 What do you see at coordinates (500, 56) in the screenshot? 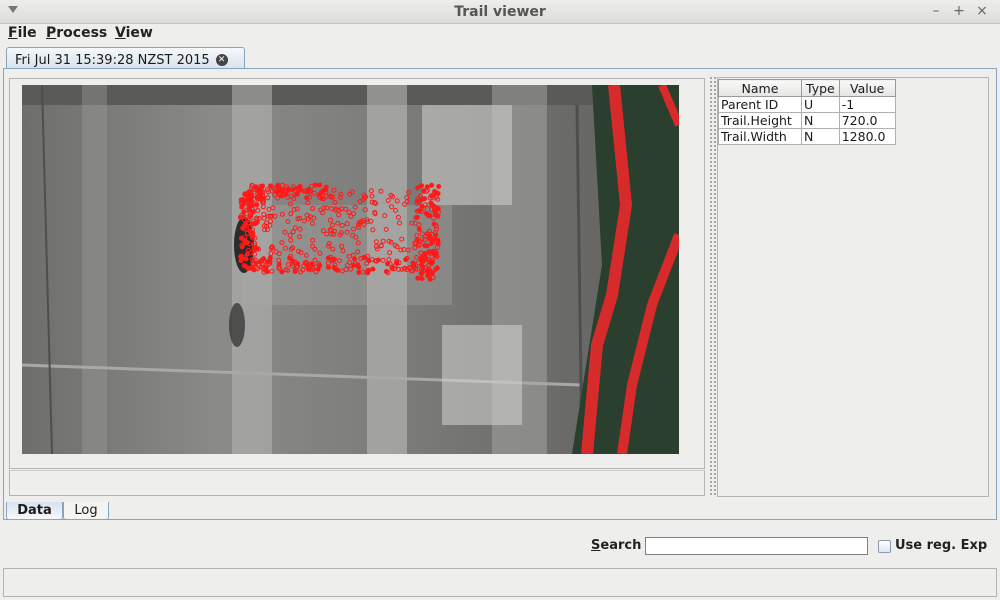
I see `document-tabstrip: Fri Jul 31 15:39:28 NZST 2015 ✕` at bounding box center [500, 56].